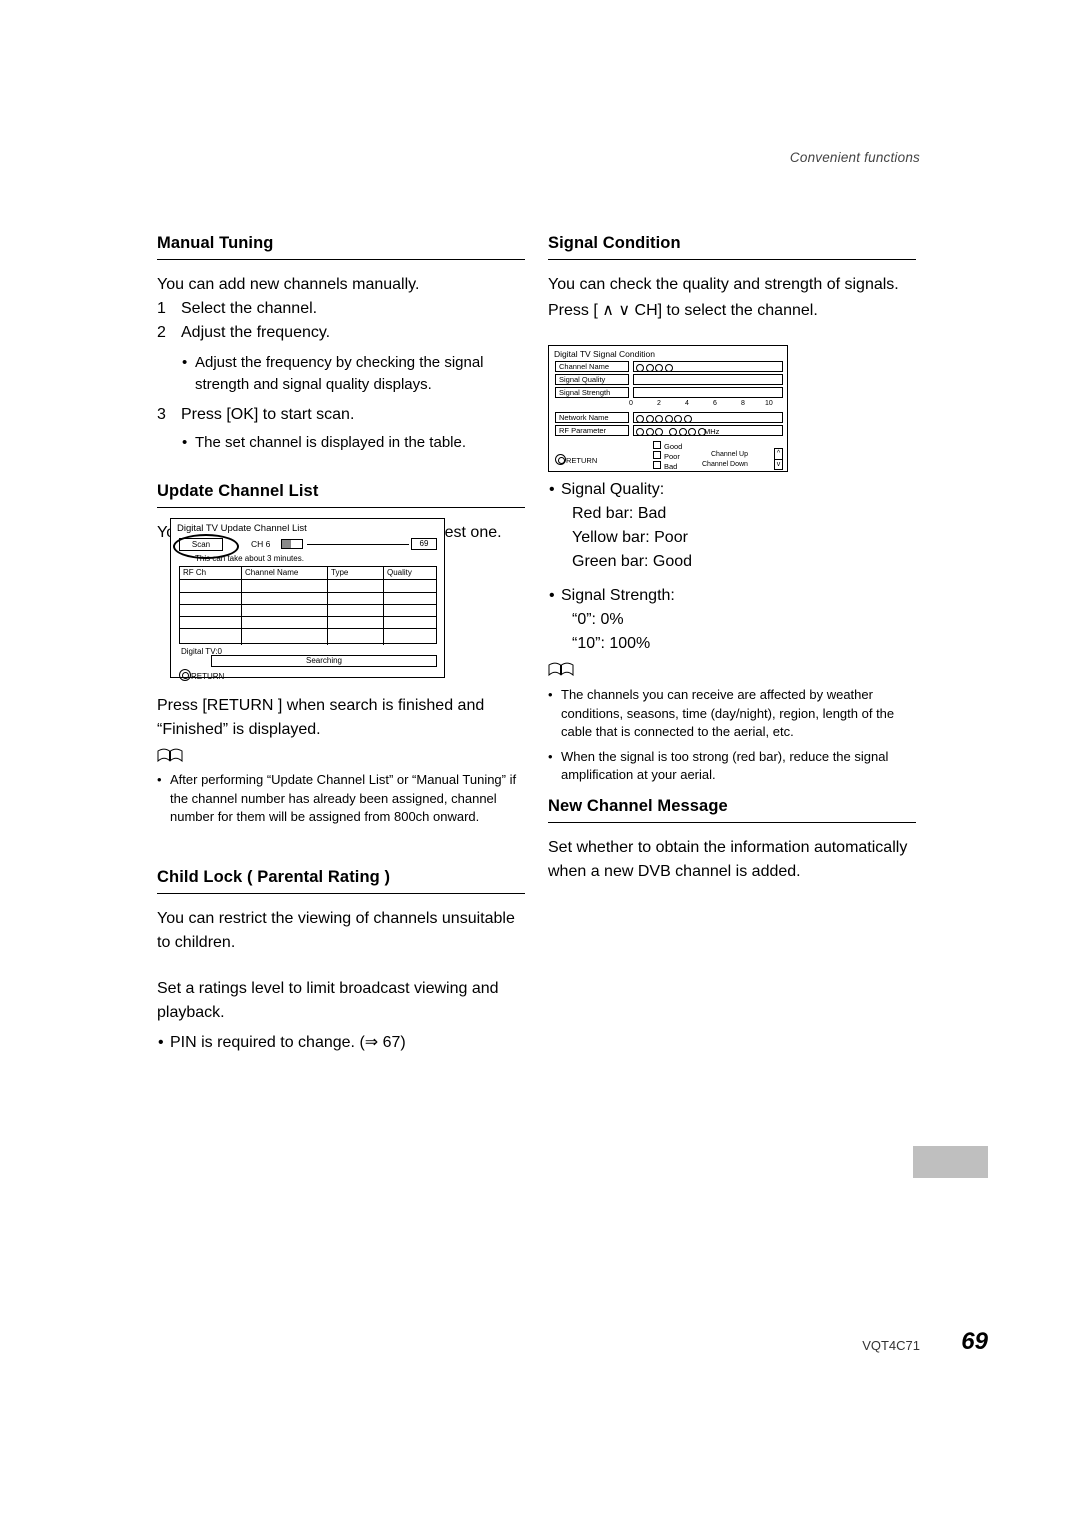 This screenshot has width=1080, height=1526. I want to click on row-rf-parameter: RF Parameter MHz, so click(669, 430).